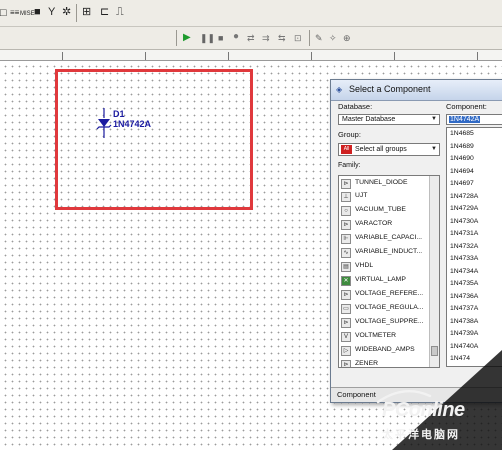 The height and width of the screenshot is (450, 502). I want to click on component-value-label: 1N4742A, so click(132, 124).